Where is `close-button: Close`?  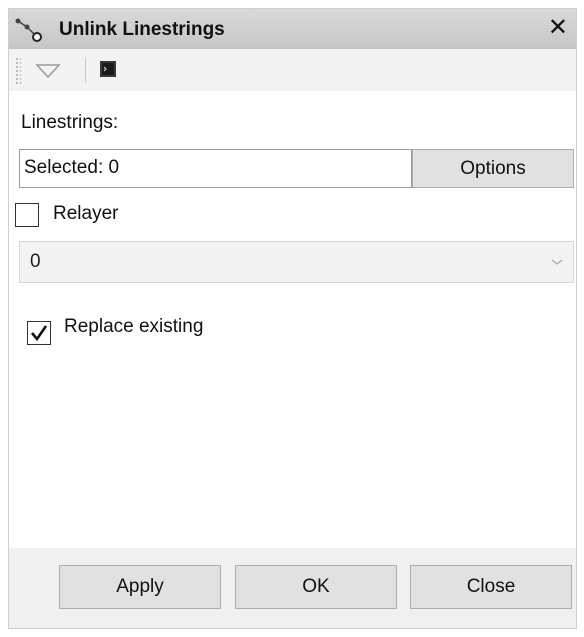
close-button: Close is located at coordinates (491, 587).